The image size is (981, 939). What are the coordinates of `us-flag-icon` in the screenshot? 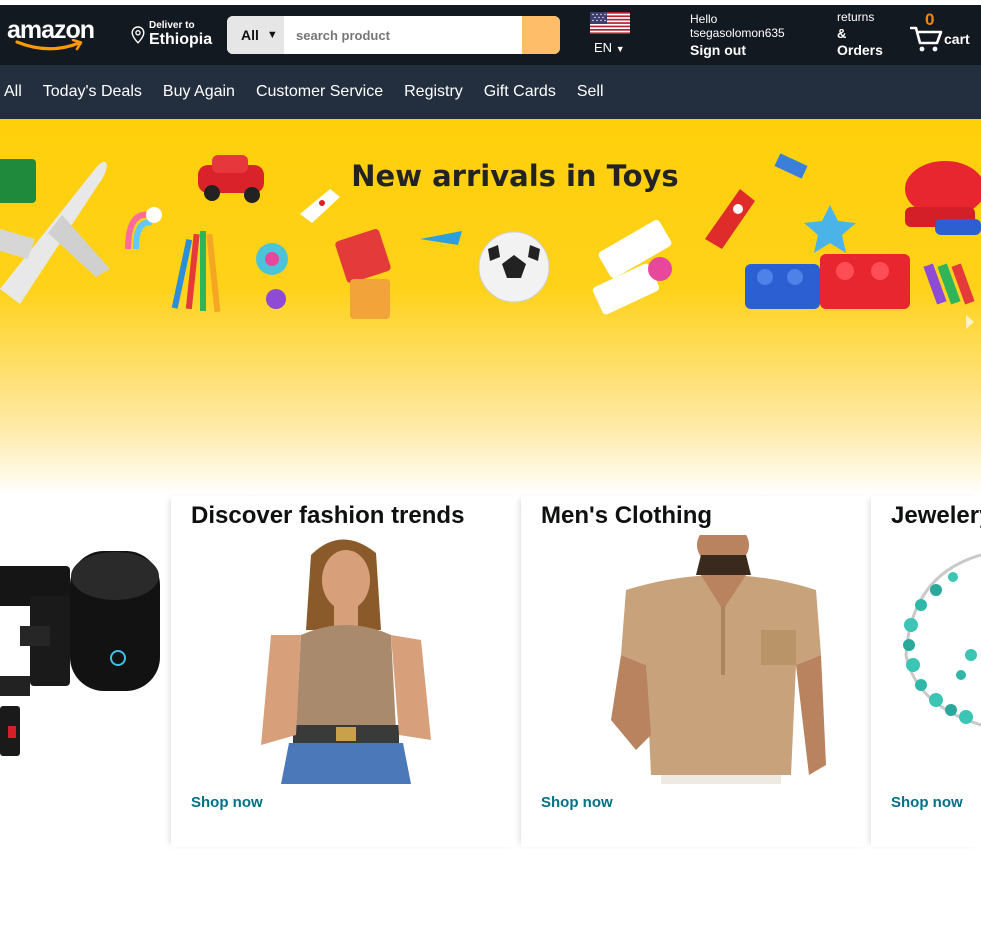 It's located at (610, 23).